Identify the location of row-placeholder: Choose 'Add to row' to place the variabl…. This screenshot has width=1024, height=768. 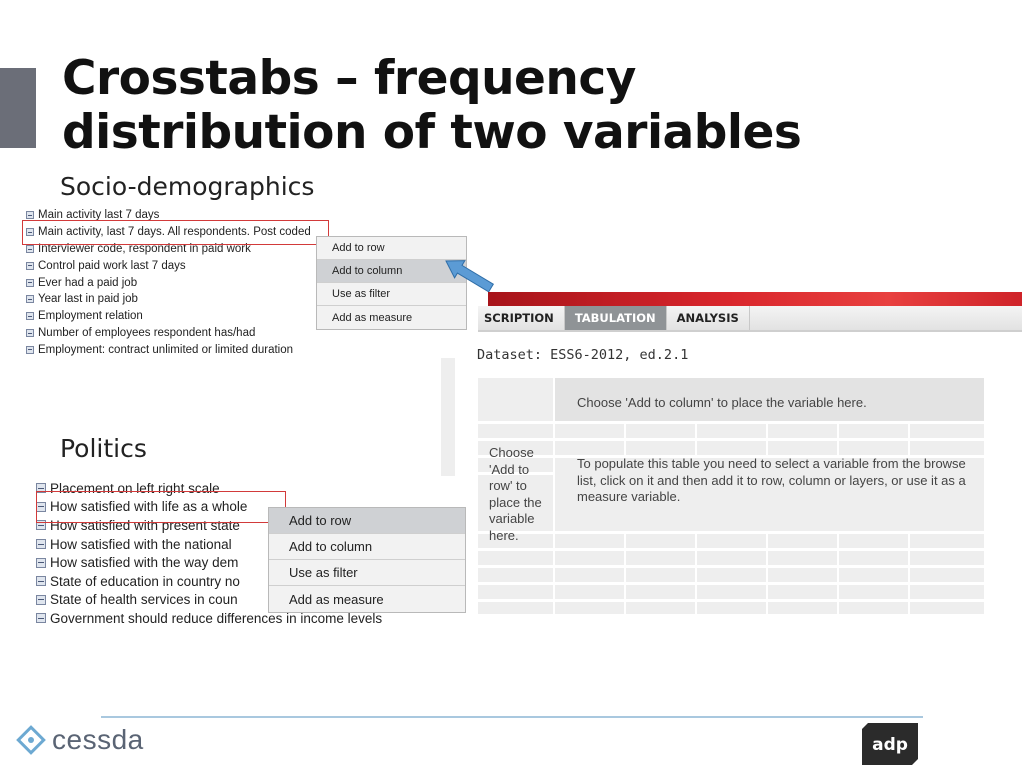
(521, 494).